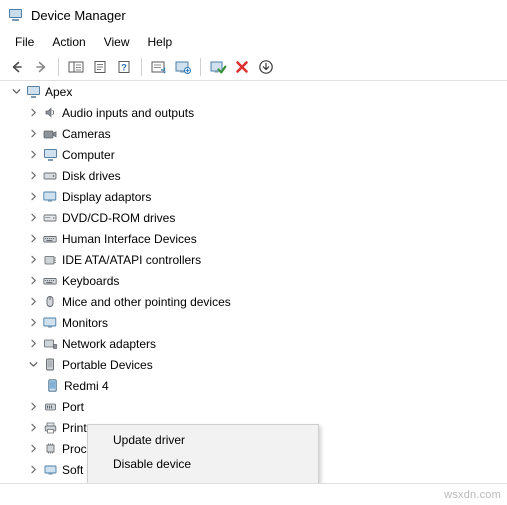 Image resolution: width=507 pixels, height=505 pixels. Describe the element at coordinates (86, 386) in the screenshot. I see `tree-label-redmi-4: Redmi 4` at that location.